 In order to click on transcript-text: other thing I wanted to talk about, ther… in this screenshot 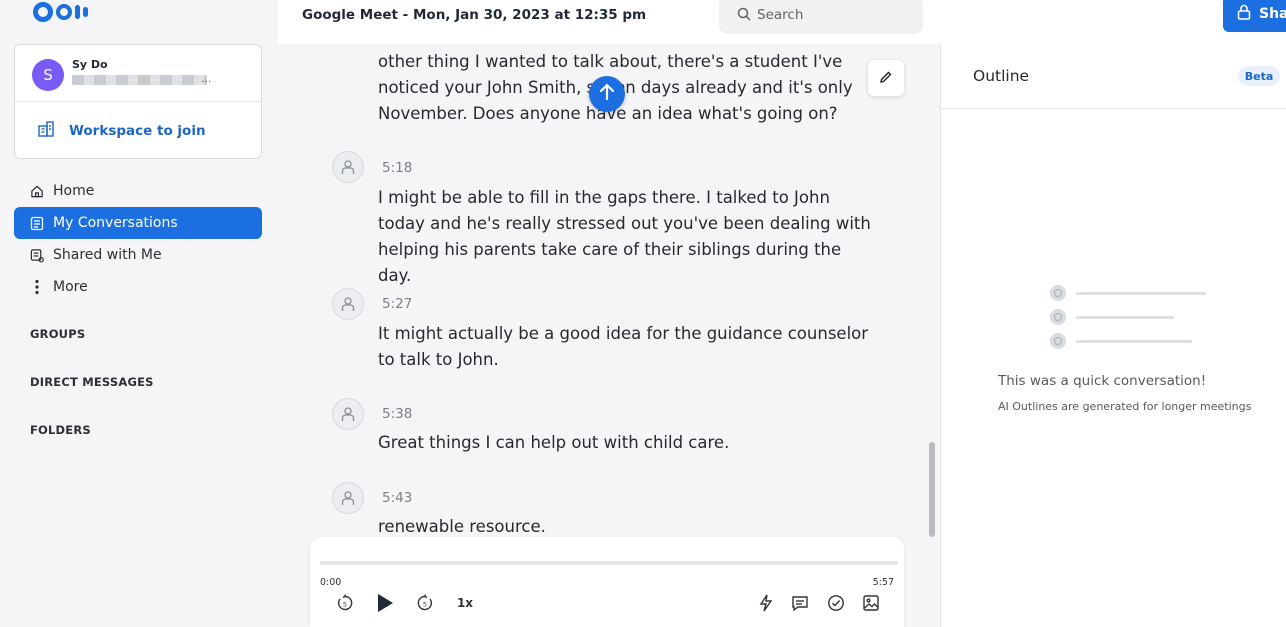, I will do `click(625, 88)`.